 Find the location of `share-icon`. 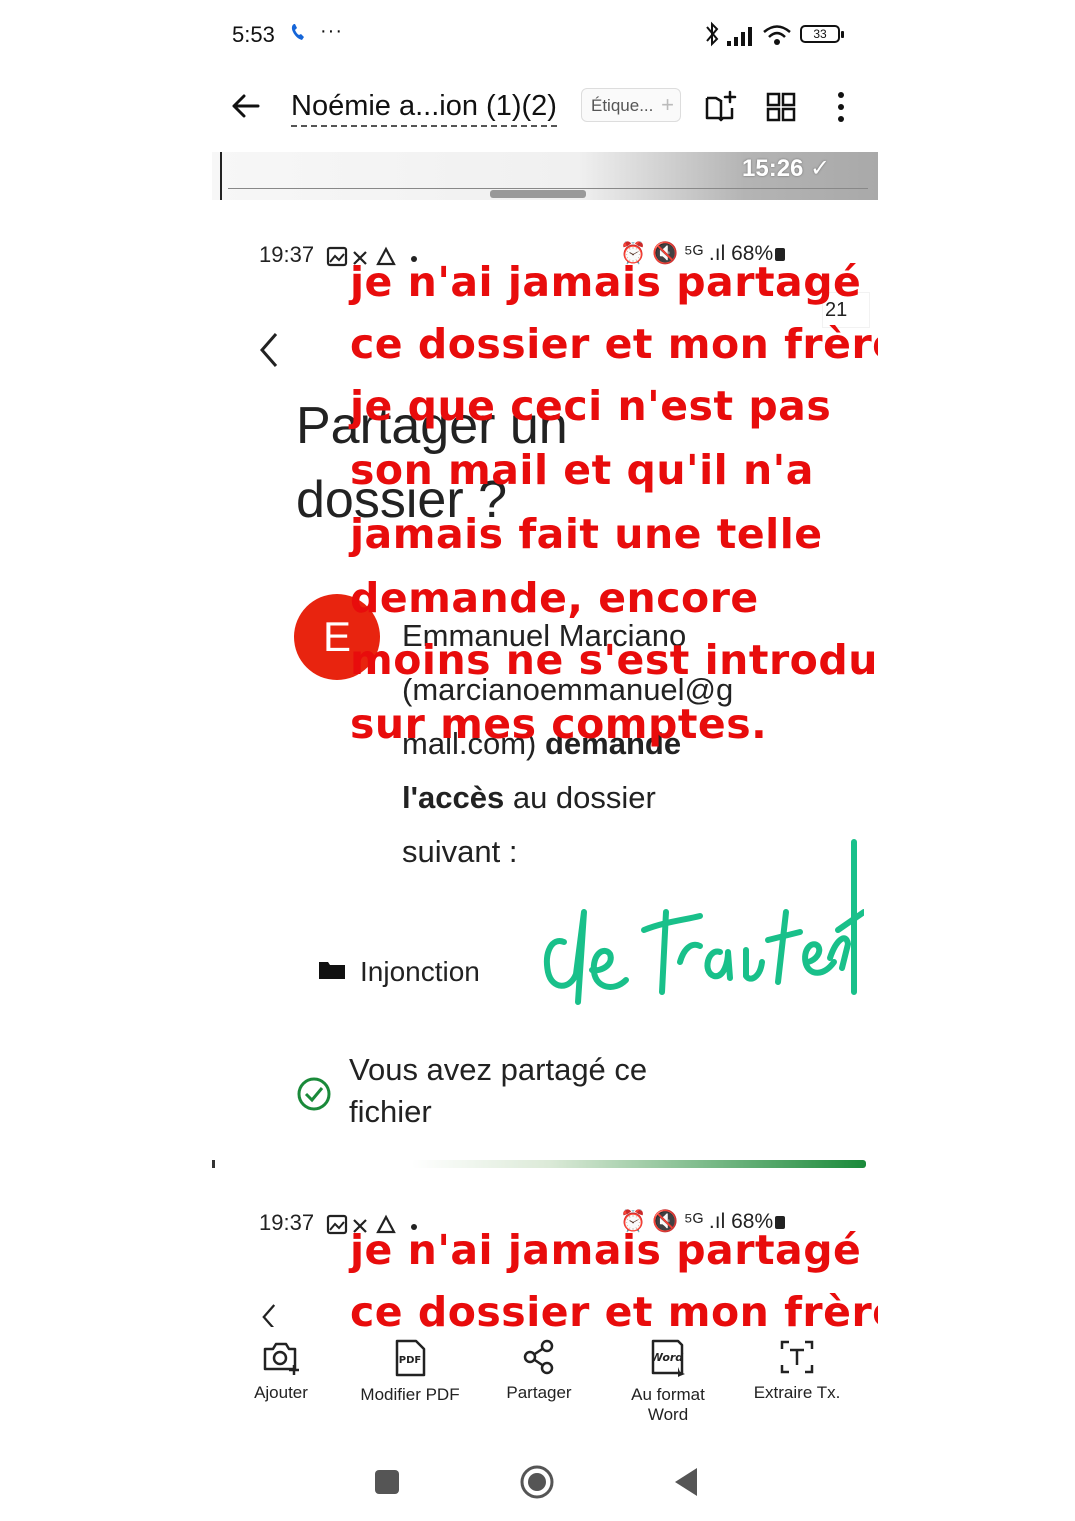

share-icon is located at coordinates (538, 1357).